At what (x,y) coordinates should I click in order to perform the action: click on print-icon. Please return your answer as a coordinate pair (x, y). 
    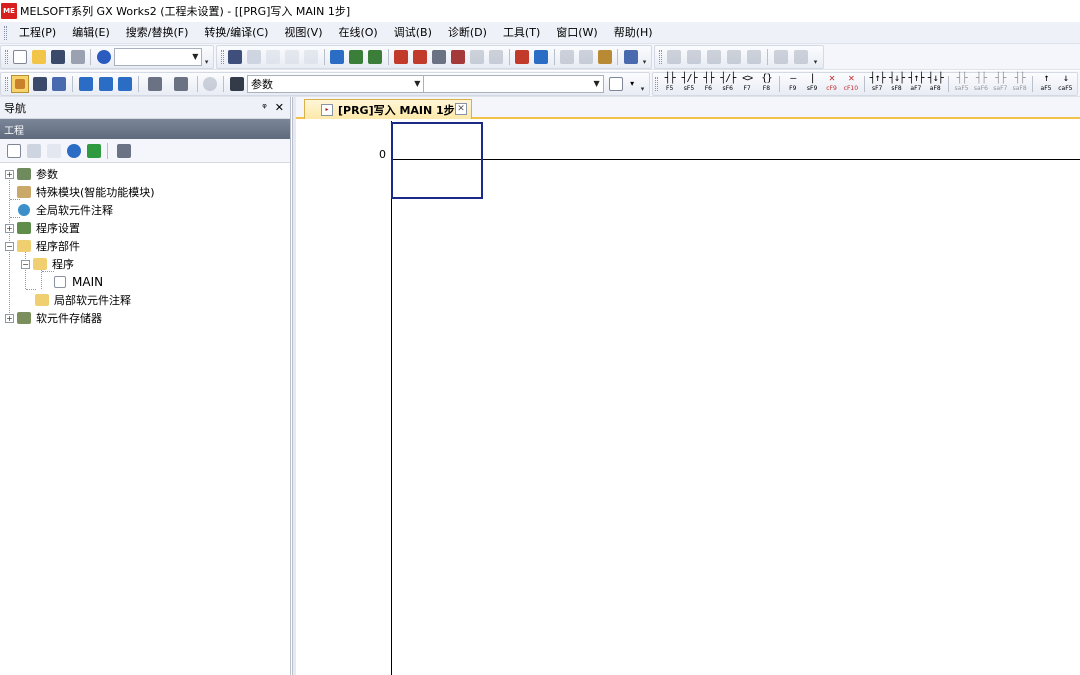
    Looking at the image, I should click on (77, 57).